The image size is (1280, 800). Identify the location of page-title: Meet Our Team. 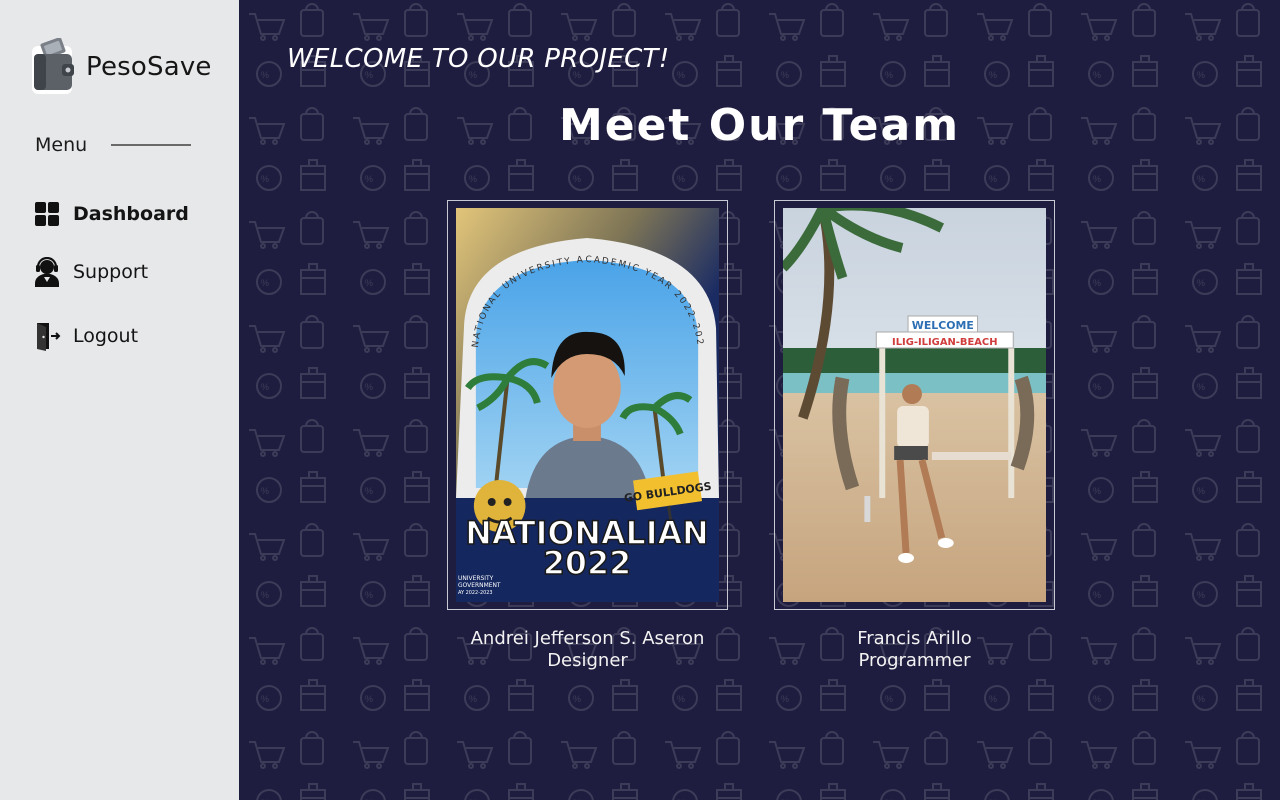
(759, 125).